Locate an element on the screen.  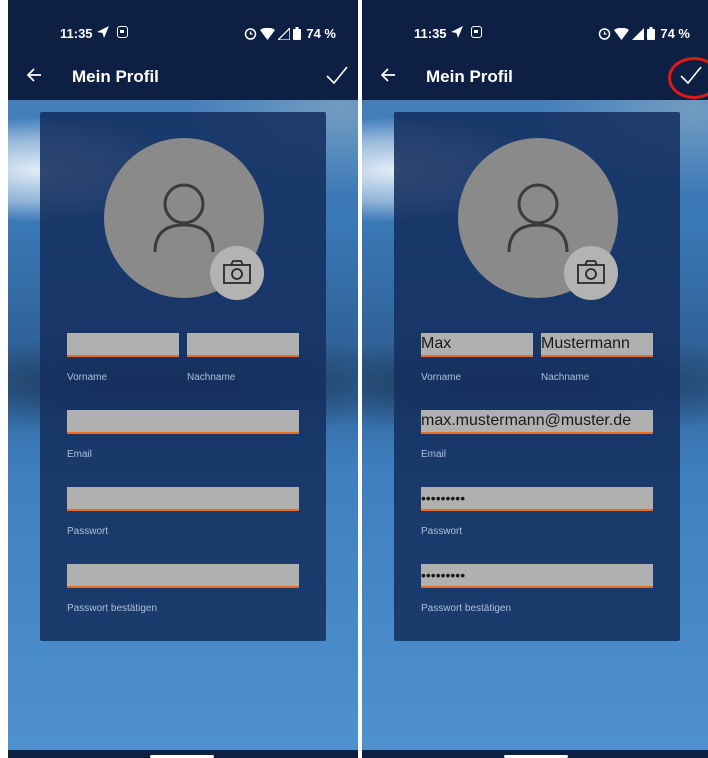
first-name-input: Max is located at coordinates (477, 345).